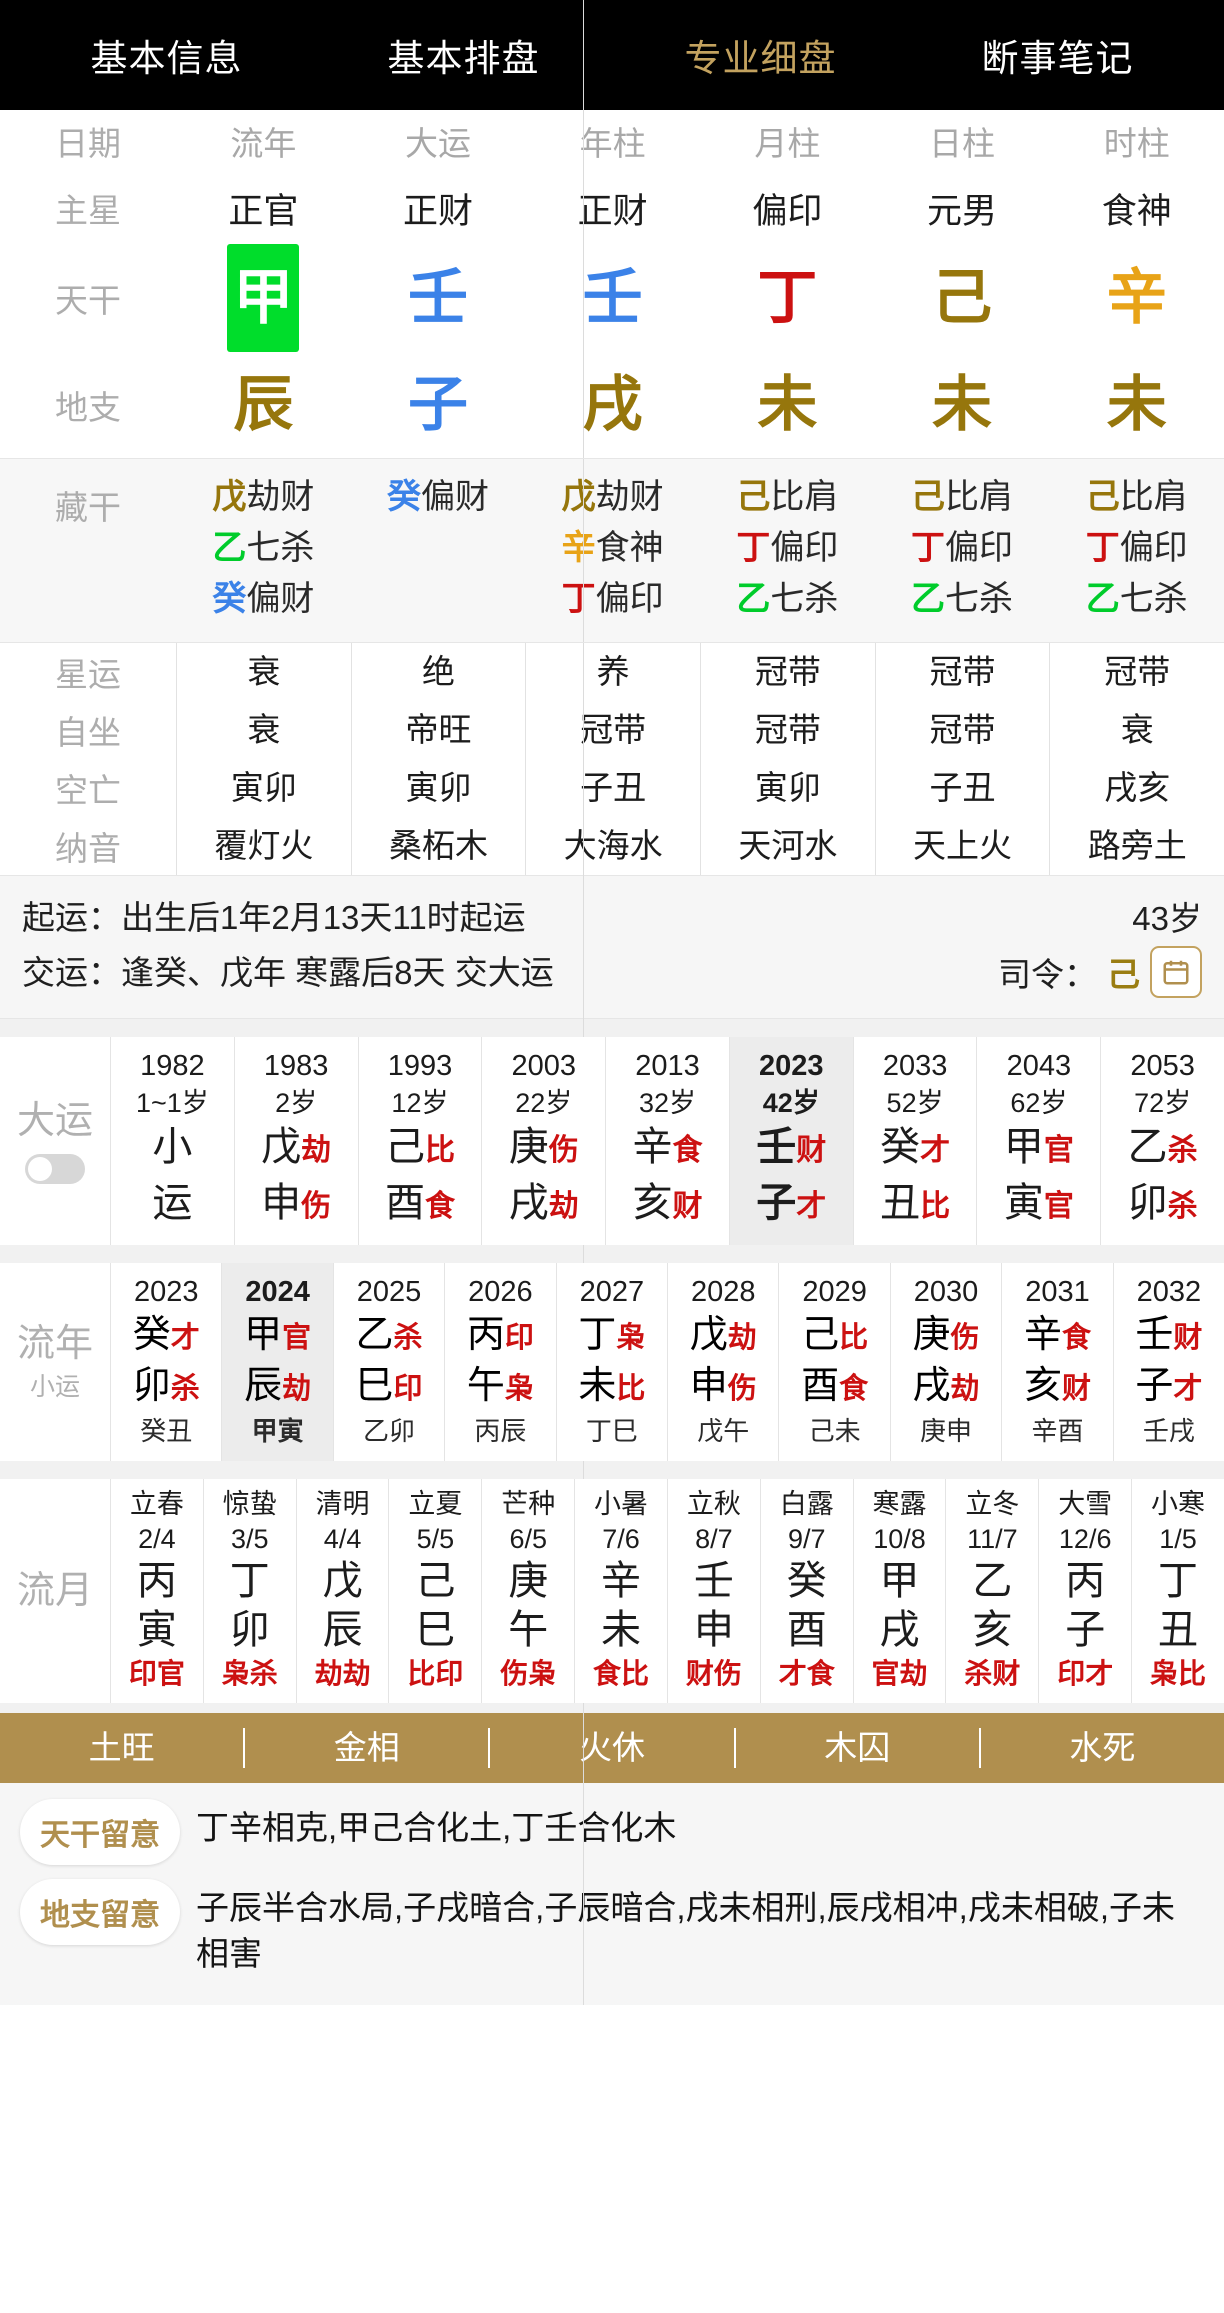  I want to click on mainstar-month: 偏印, so click(787, 211).